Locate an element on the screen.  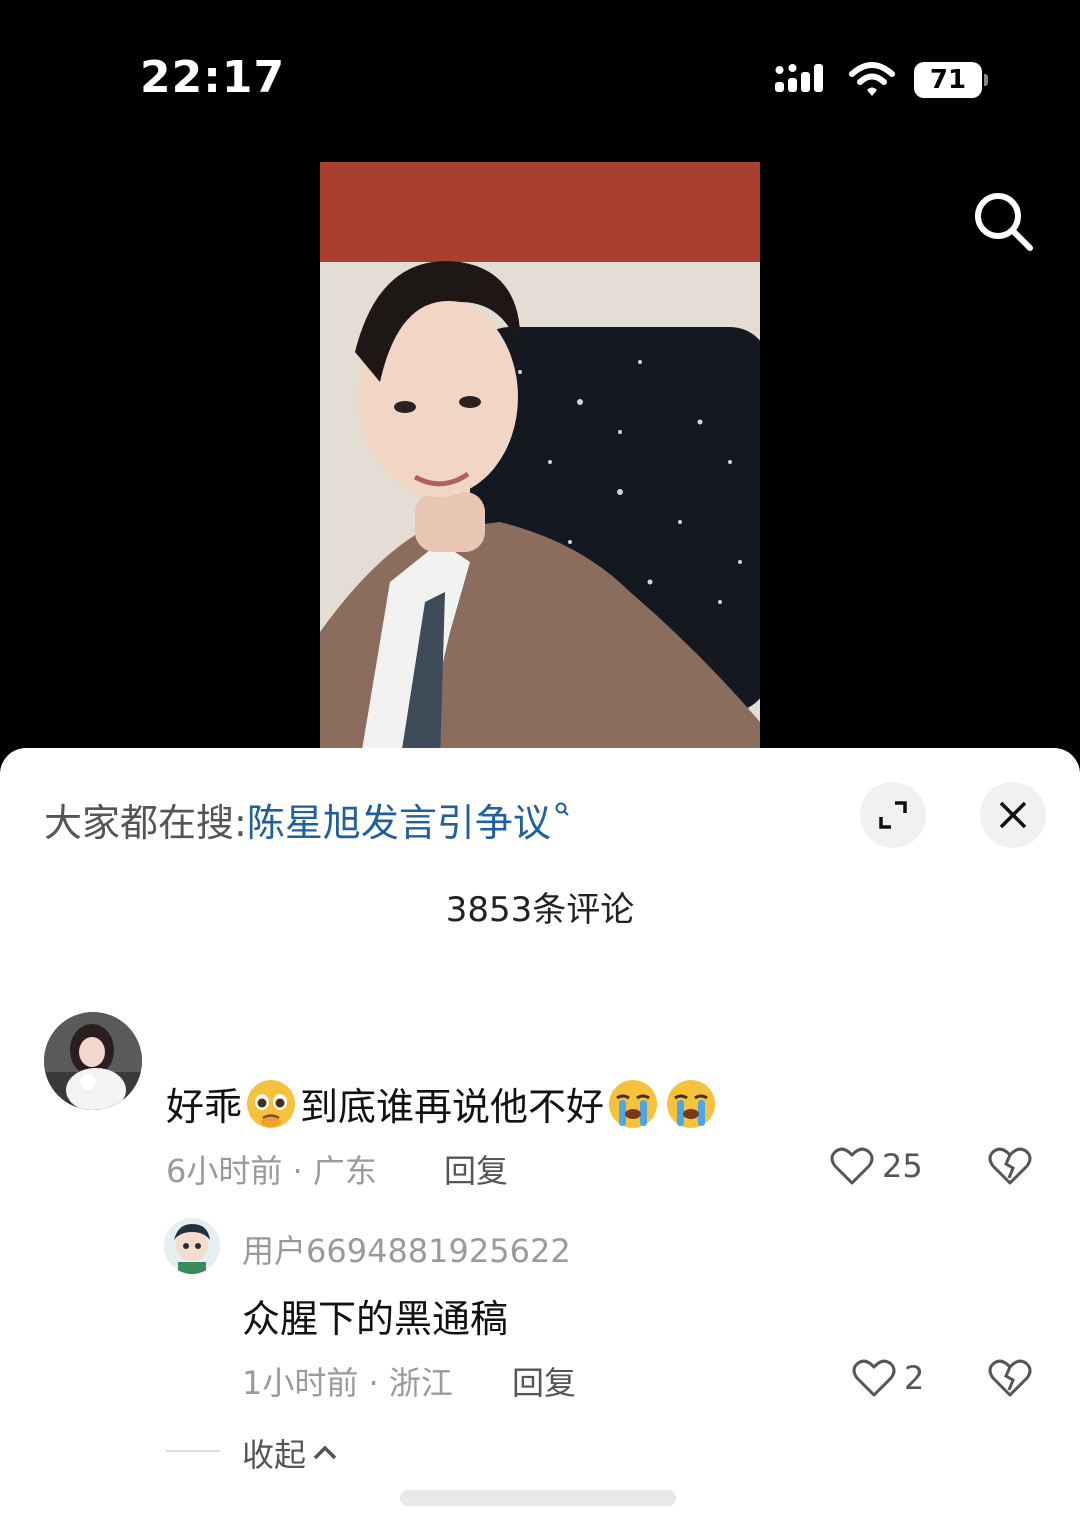
comment-text: 好乖 到底谁再说他不好 is located at coordinates (443, 1103).